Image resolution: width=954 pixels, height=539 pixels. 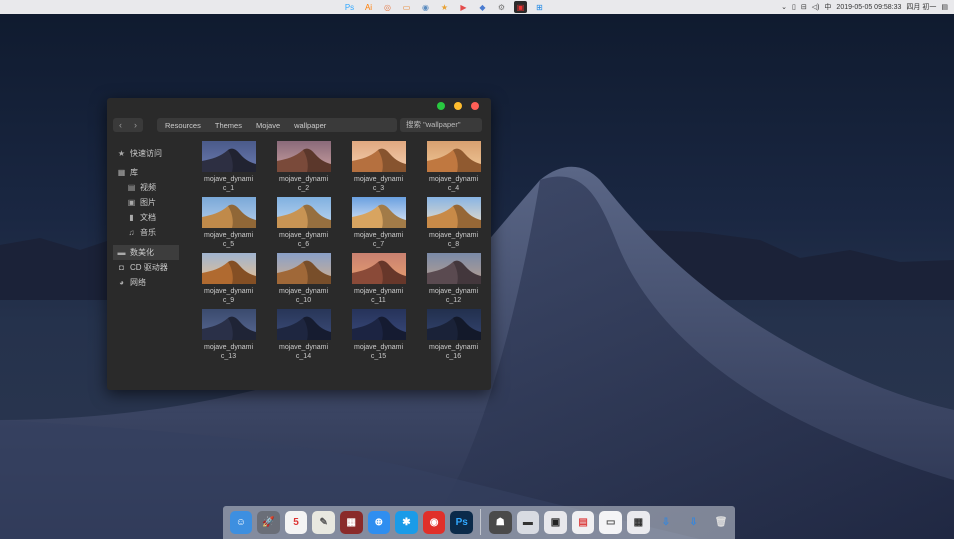 I want to click on network-icon: ◕, so click(x=121, y=282).